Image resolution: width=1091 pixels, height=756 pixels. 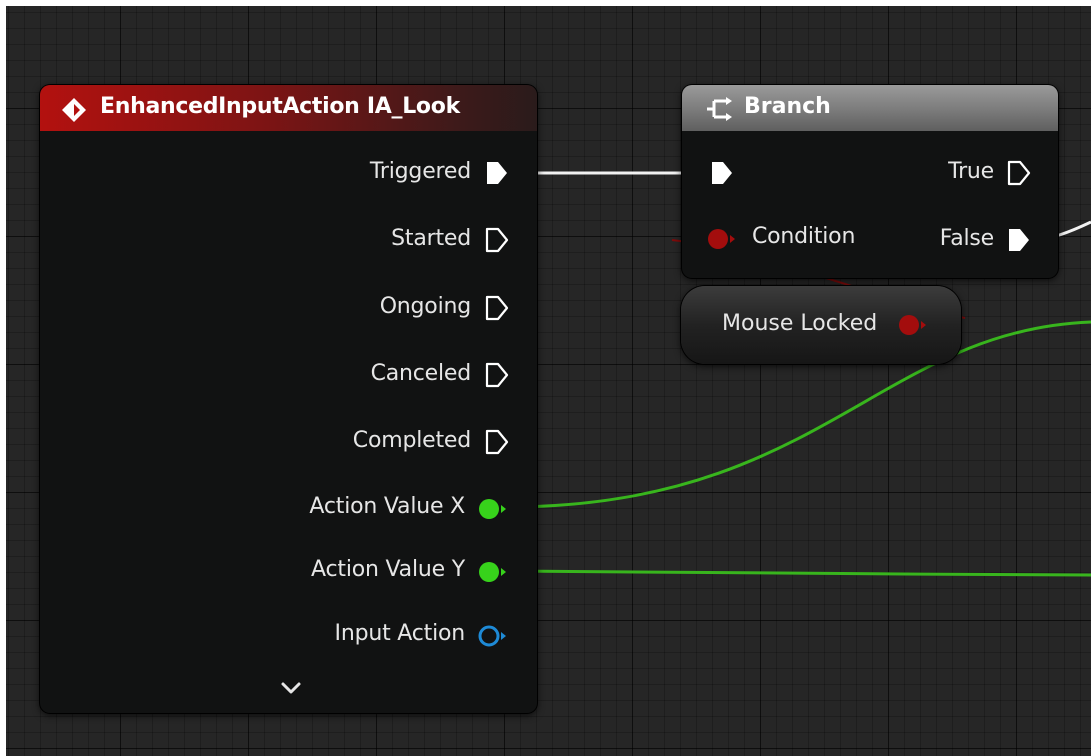 I want to click on pin-row-ongoing: Ongoing, so click(x=288, y=308).